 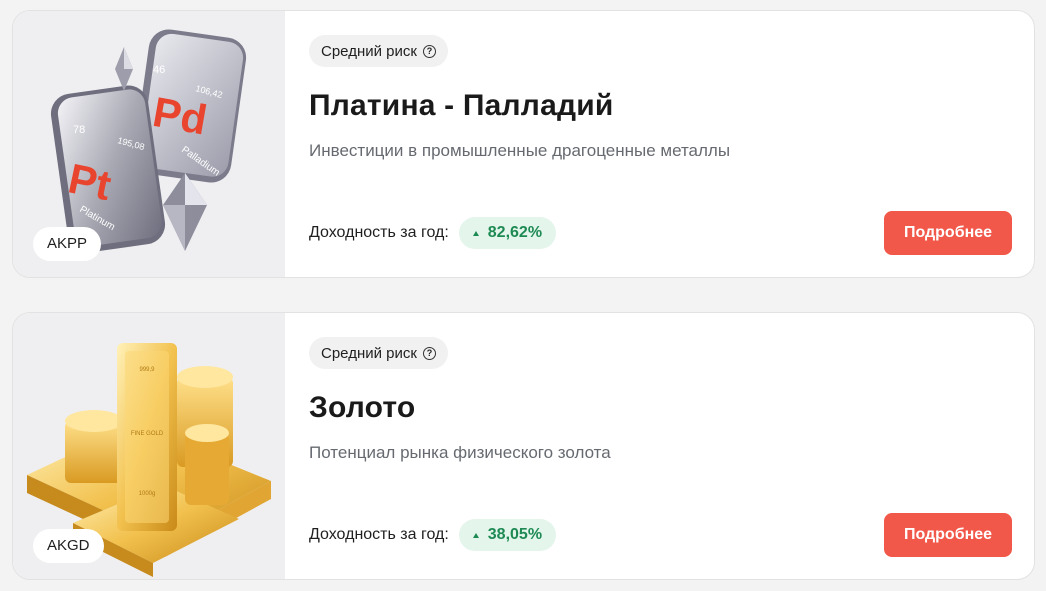 I want to click on fund-description: Потенциал рынка физического золота, so click(x=460, y=452).